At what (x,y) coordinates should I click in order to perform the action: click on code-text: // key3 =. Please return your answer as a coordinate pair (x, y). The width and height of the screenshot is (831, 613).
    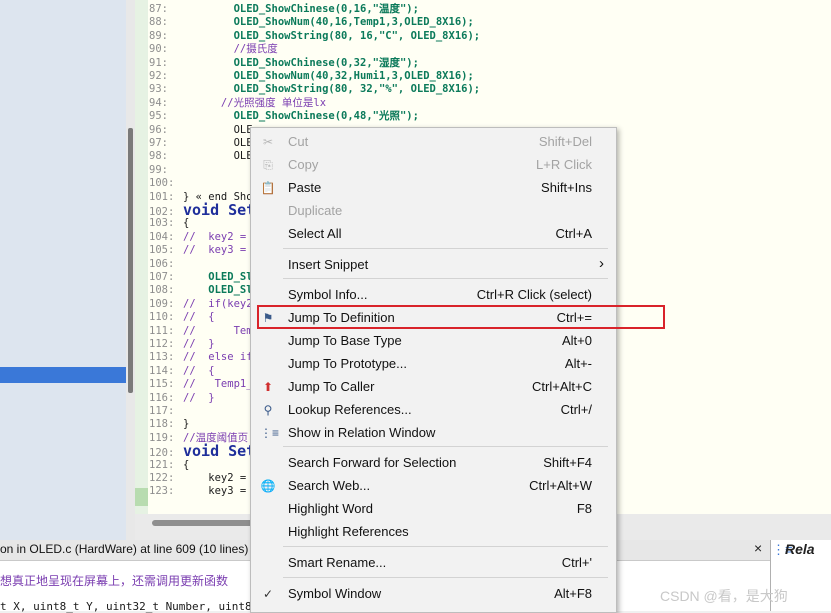
    Looking at the image, I should click on (215, 250).